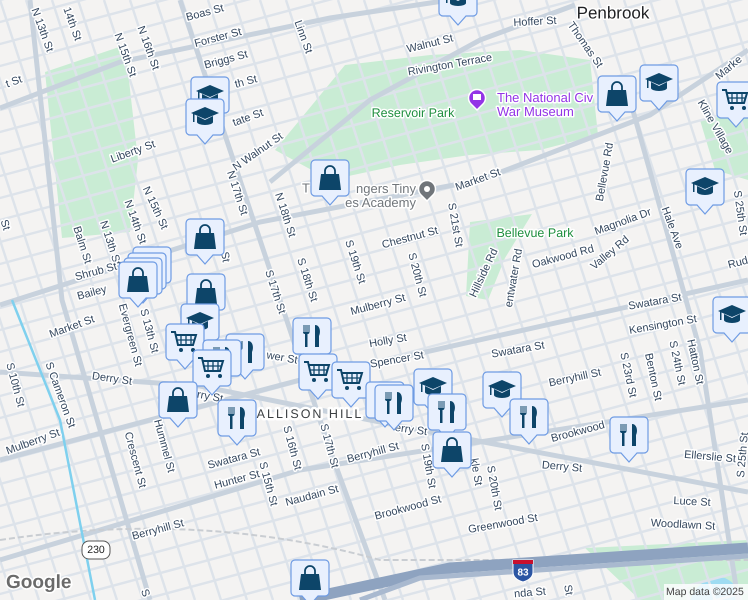 The width and height of the screenshot is (748, 600). What do you see at coordinates (710, 457) in the screenshot?
I see `street-label: Ellerslie St` at bounding box center [710, 457].